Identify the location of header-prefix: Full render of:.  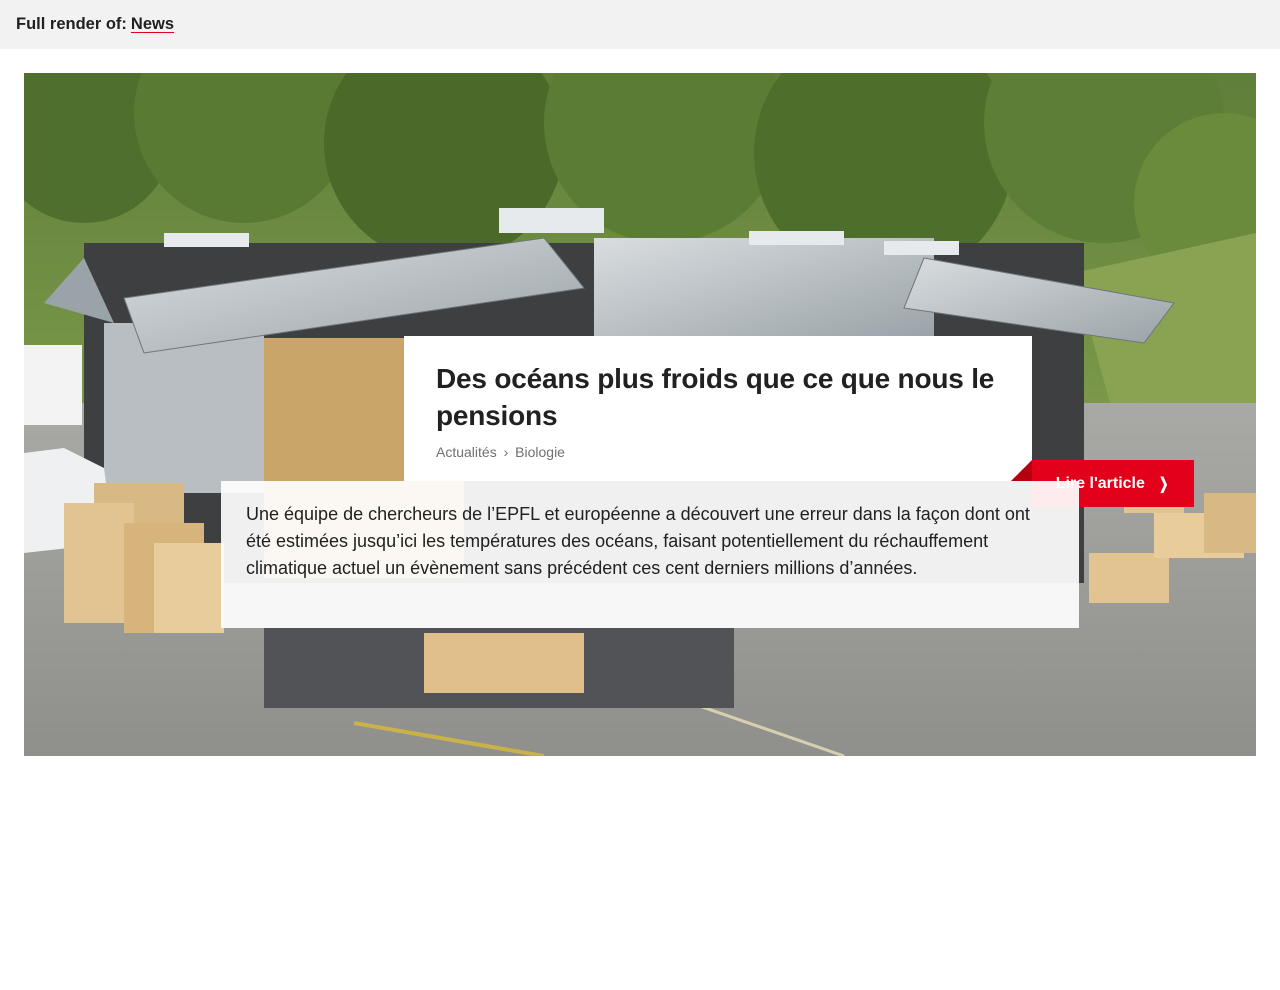
(71, 24).